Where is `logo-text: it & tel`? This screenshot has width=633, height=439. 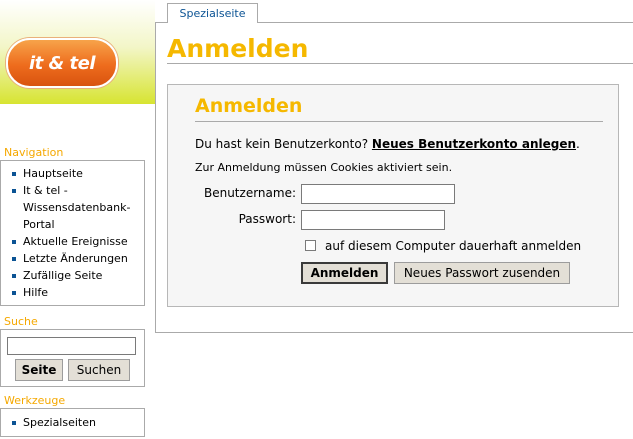 logo-text: it & tel is located at coordinates (62, 63).